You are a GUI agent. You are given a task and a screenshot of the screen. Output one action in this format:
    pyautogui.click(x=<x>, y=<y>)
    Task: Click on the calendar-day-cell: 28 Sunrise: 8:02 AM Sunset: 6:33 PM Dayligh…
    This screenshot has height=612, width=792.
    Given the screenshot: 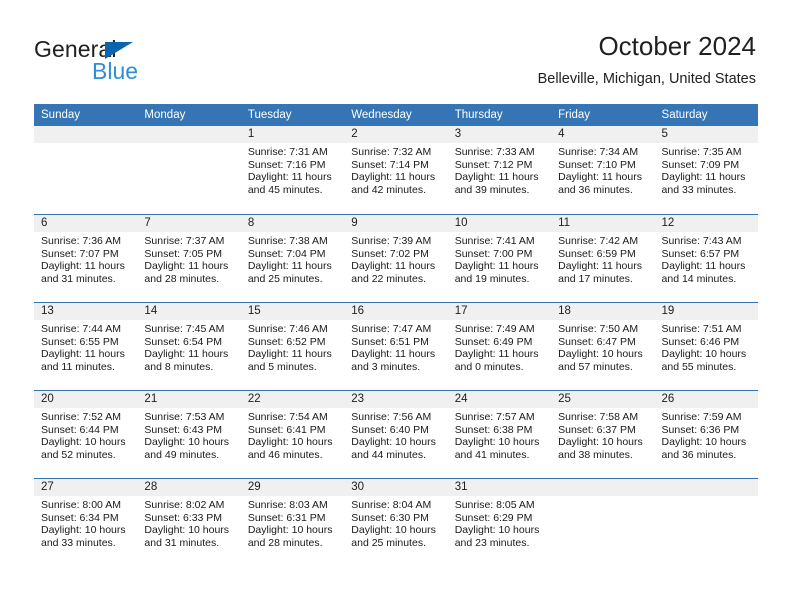 What is the action you would take?
    pyautogui.click(x=189, y=522)
    